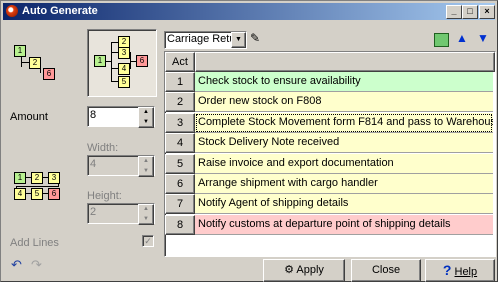 This screenshot has width=498, height=282. What do you see at coordinates (180, 163) in the screenshot?
I see `row-act-number: 5` at bounding box center [180, 163].